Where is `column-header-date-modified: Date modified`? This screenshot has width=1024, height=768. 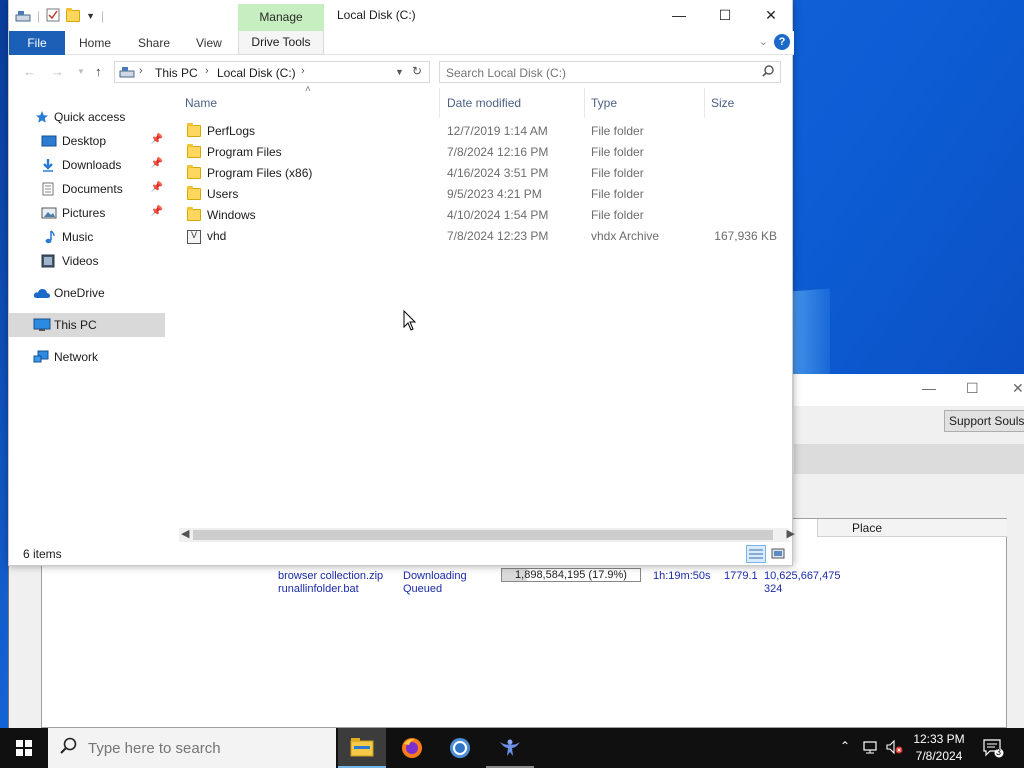
column-header-date-modified: Date modified is located at coordinates (484, 103).